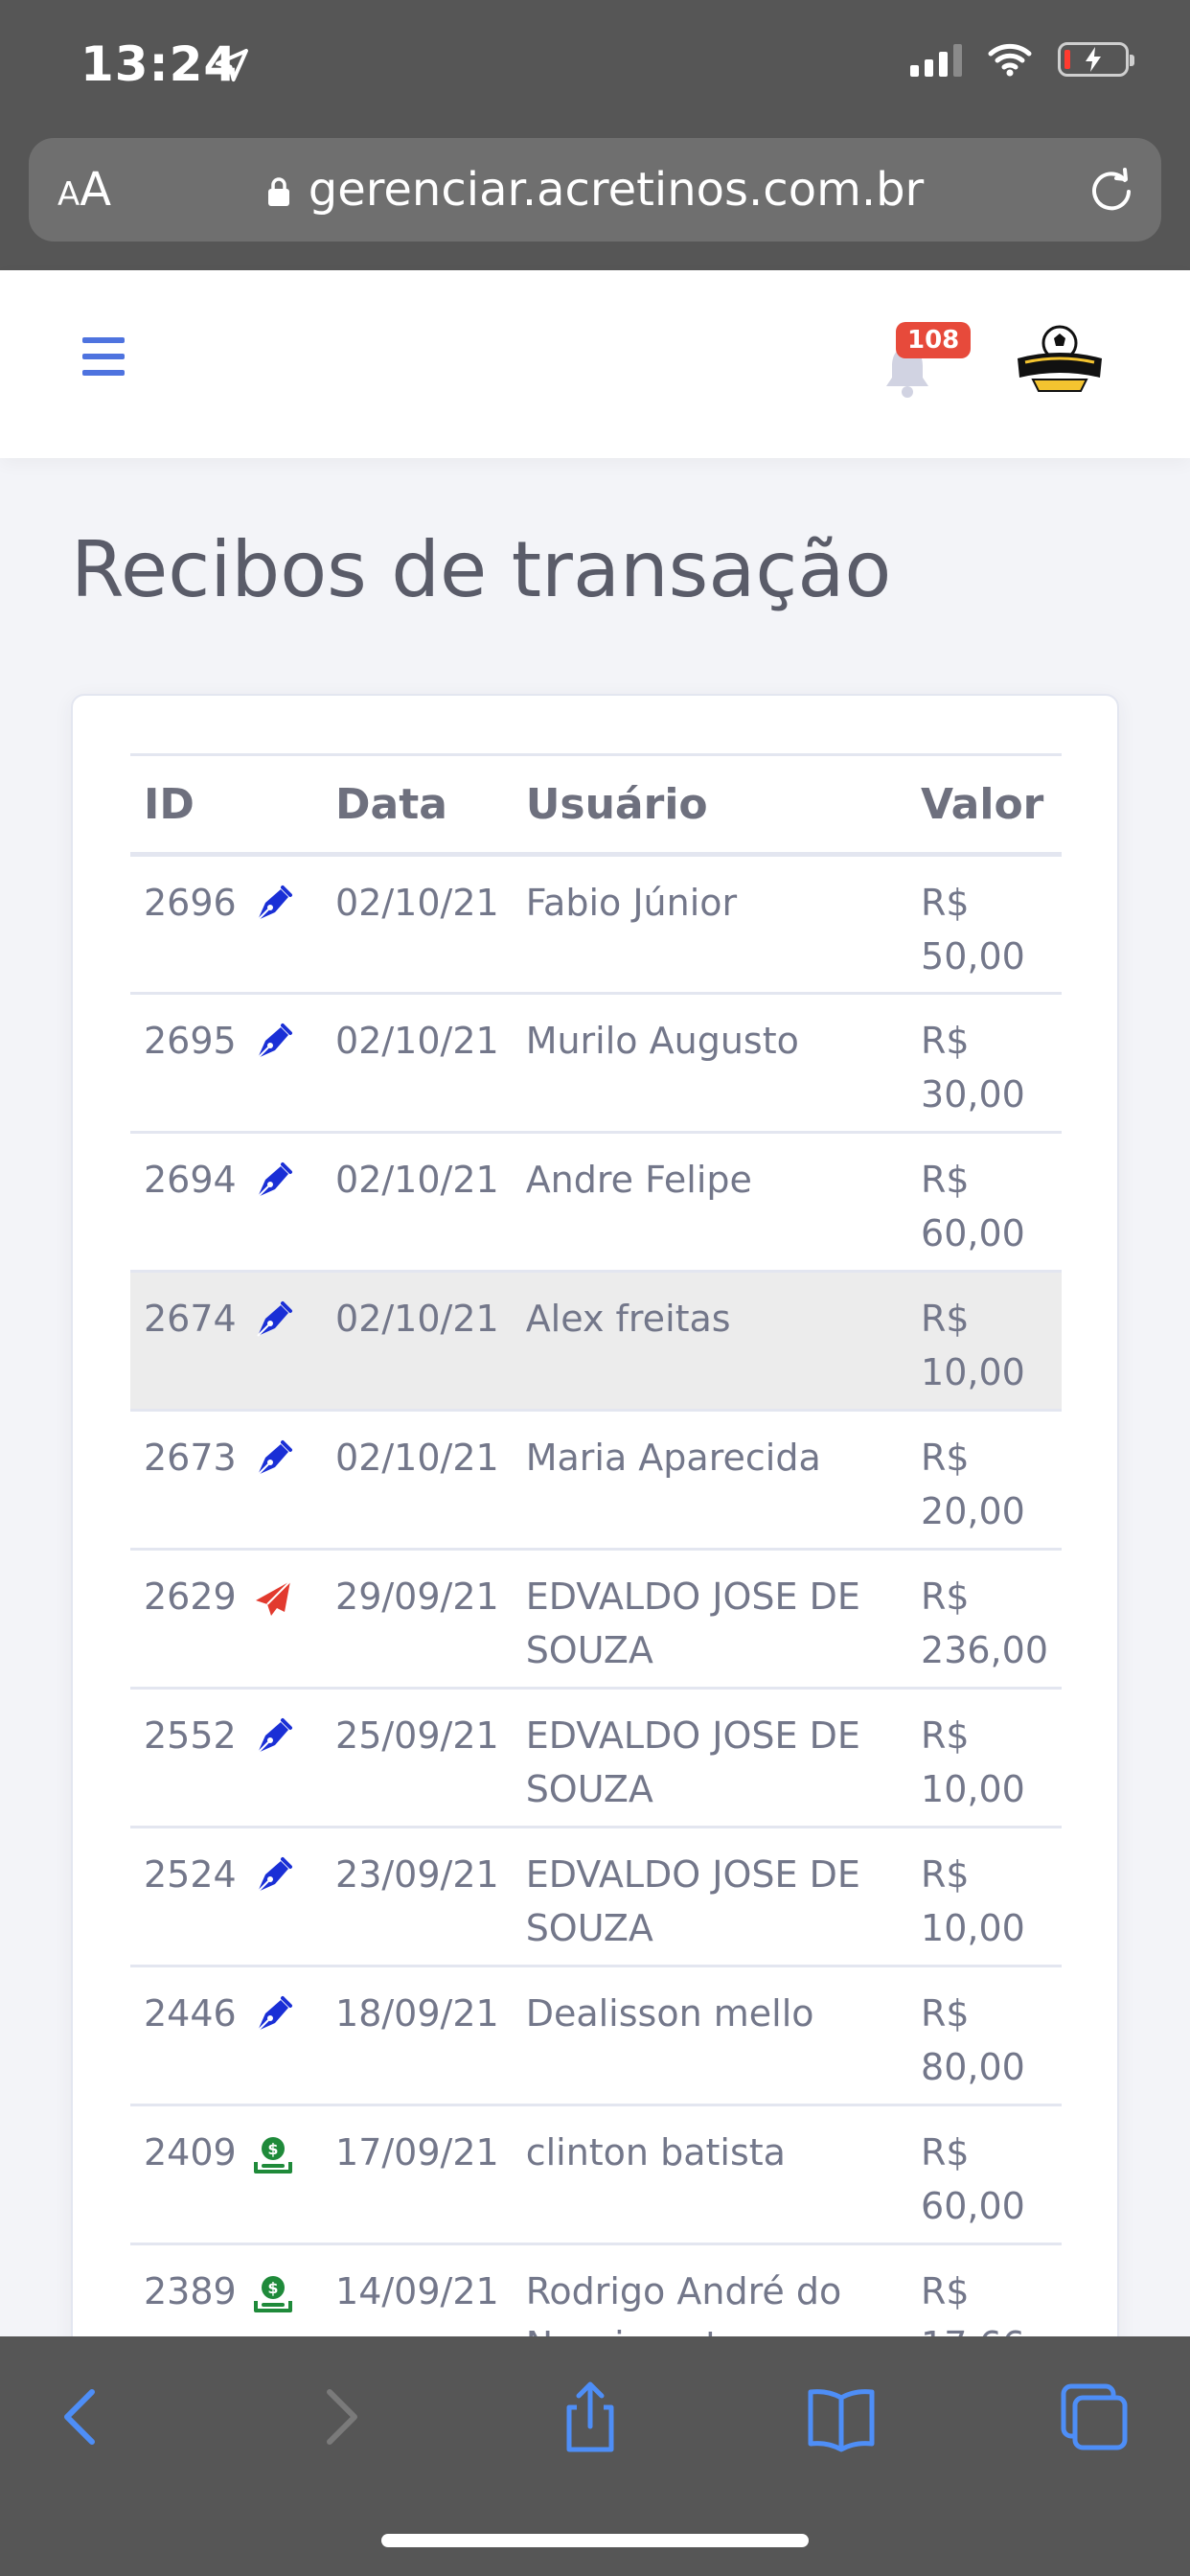  What do you see at coordinates (418, 1897) in the screenshot?
I see `receipt-date: 23/09/21` at bounding box center [418, 1897].